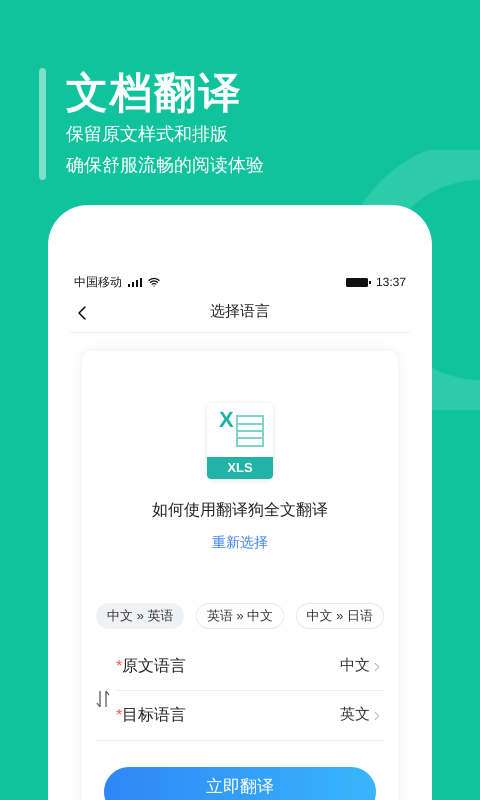 The height and width of the screenshot is (800, 480). I want to click on language-value: 英文, so click(355, 715).